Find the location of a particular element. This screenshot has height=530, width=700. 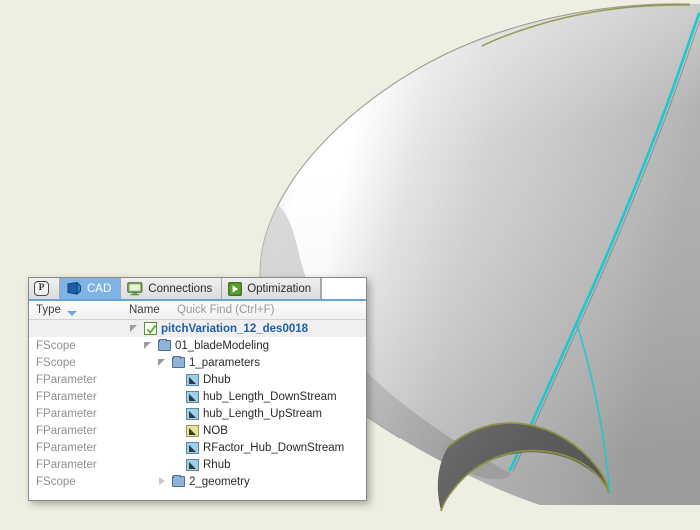

tree-row-label: hub_Length_DownStream is located at coordinates (270, 396).